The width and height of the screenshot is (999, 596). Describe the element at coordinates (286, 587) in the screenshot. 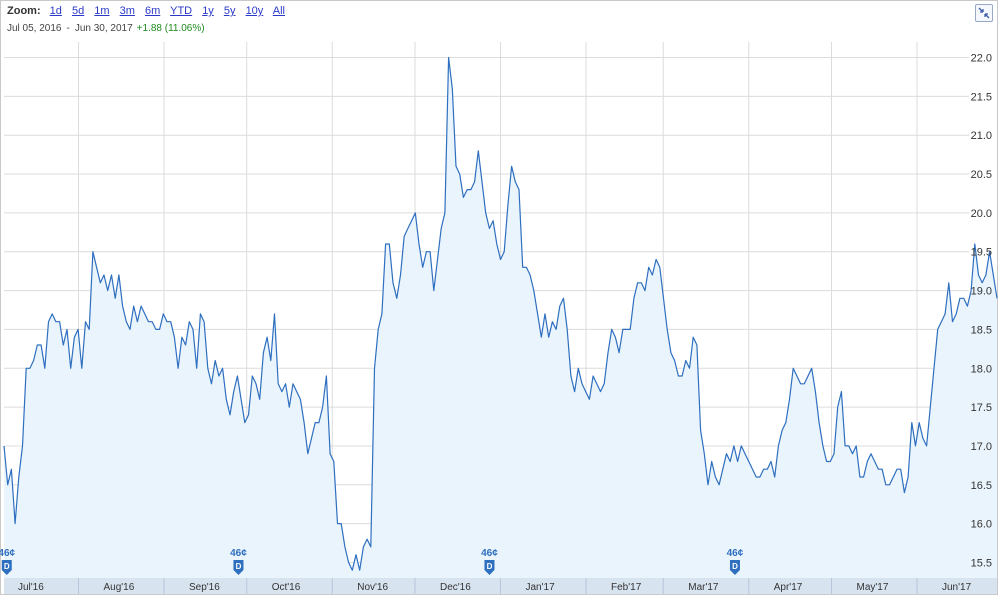

I see `x-tick-label: Oct'16` at that location.